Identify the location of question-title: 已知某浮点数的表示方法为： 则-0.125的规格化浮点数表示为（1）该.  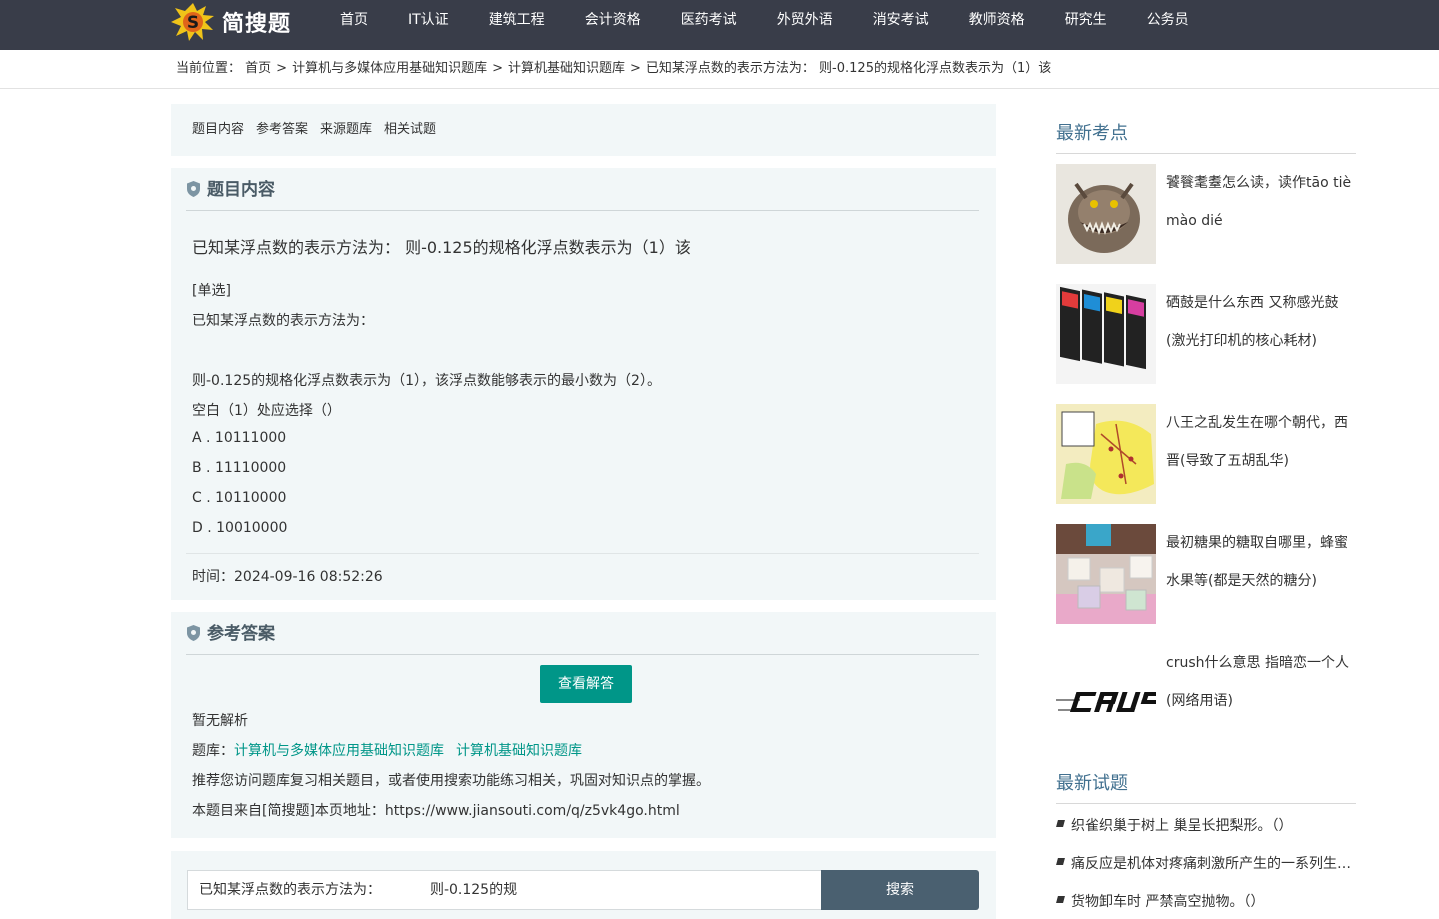
(441, 247).